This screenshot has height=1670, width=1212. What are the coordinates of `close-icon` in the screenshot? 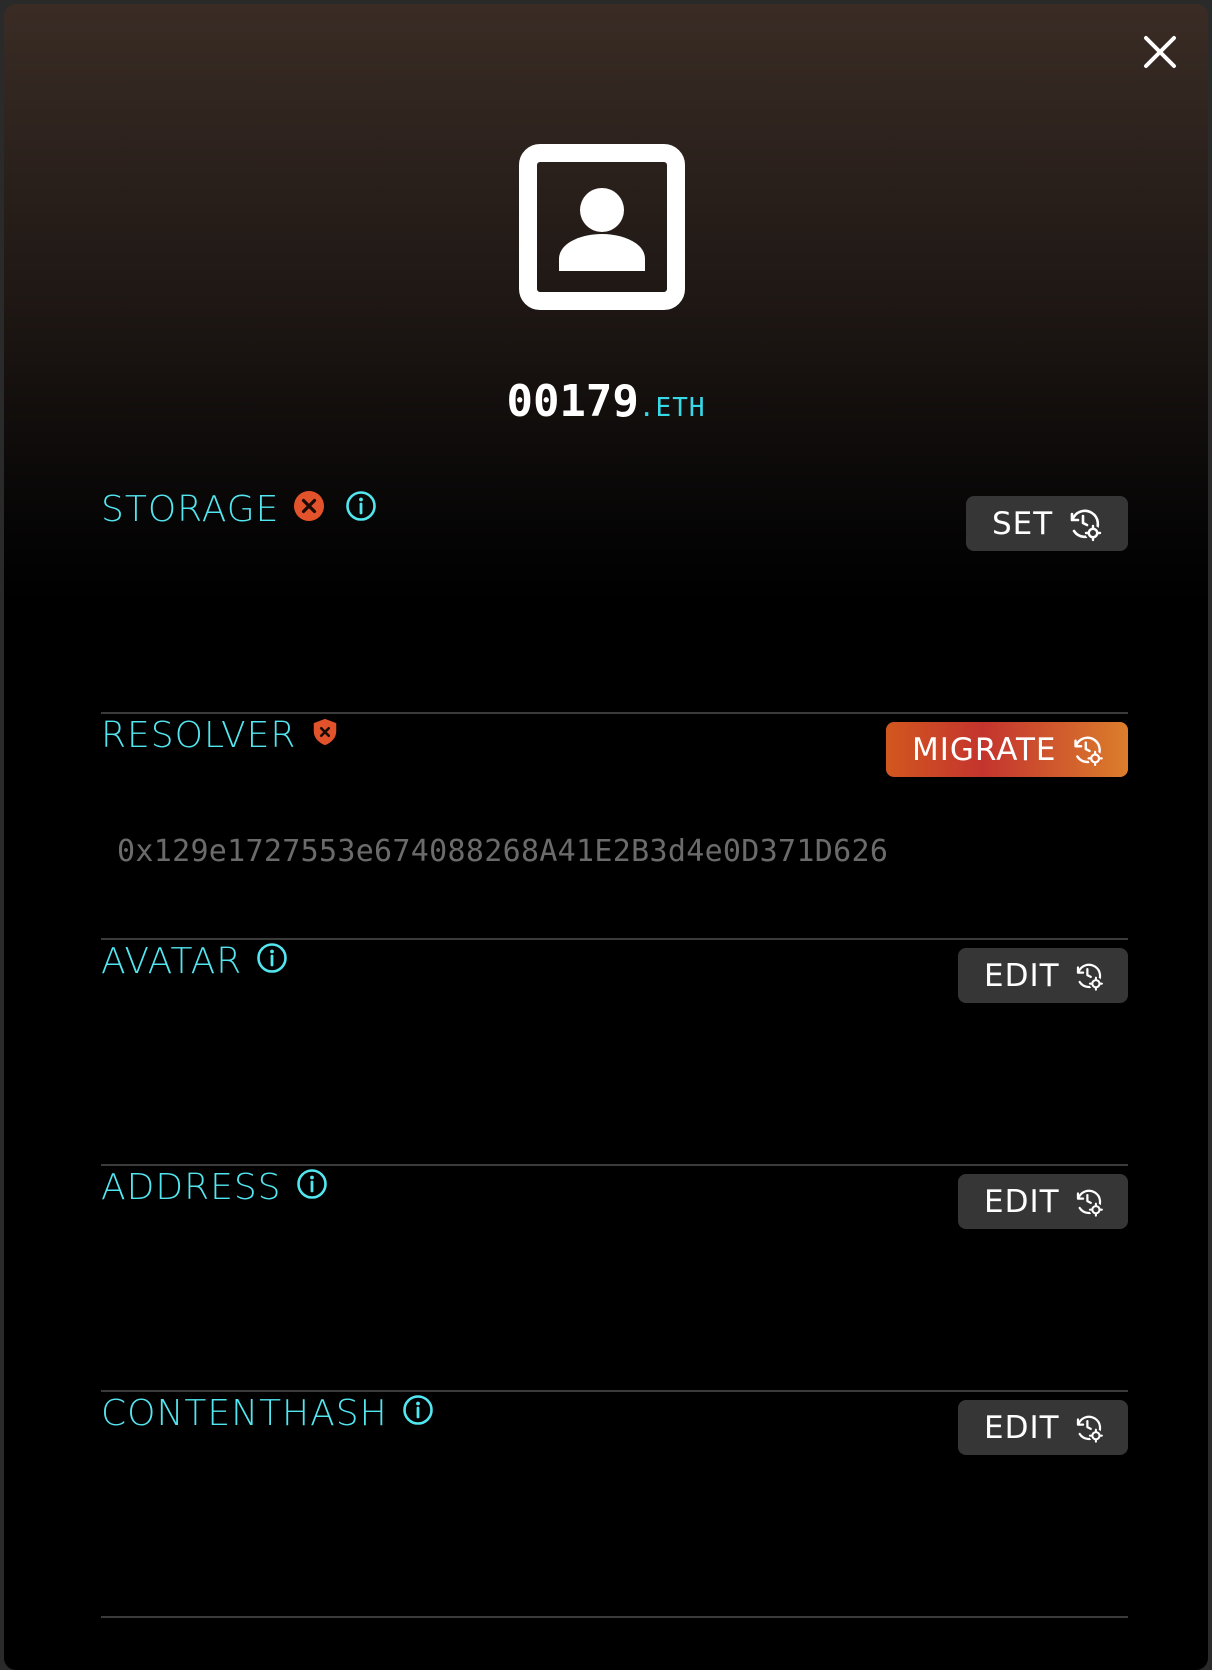 It's located at (1160, 52).